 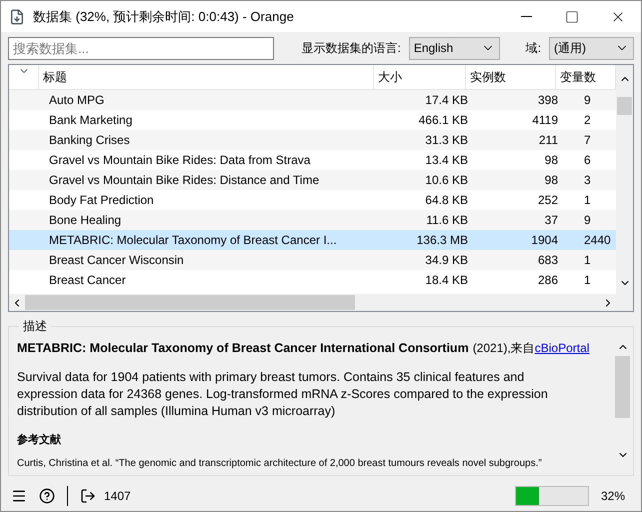 What do you see at coordinates (17, 16) in the screenshot?
I see `app-icon` at bounding box center [17, 16].